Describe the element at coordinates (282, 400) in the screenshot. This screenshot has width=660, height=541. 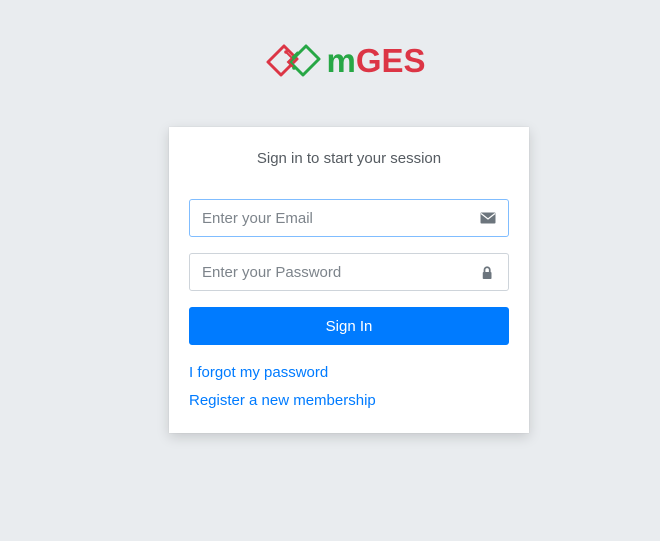
I see `register-link: Register a new membership` at that location.